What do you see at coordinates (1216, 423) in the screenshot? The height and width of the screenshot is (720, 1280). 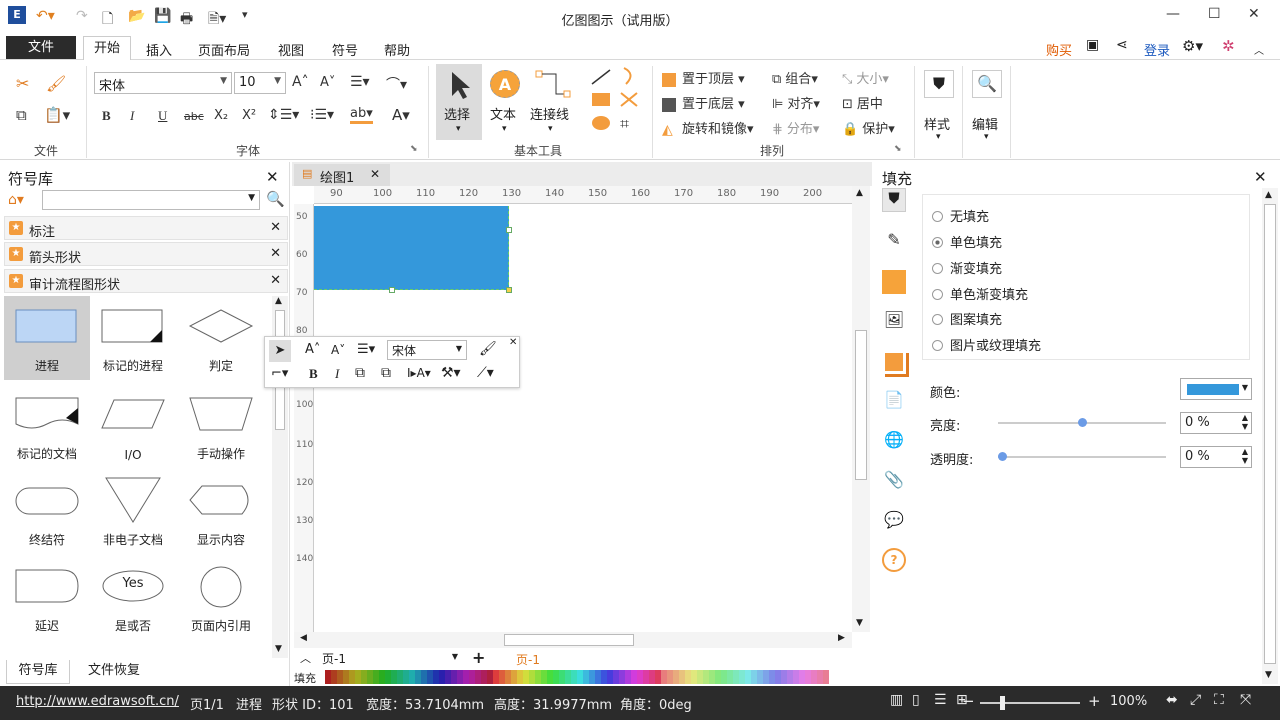 I see `brightness-input: 0 % ▲ ▼` at bounding box center [1216, 423].